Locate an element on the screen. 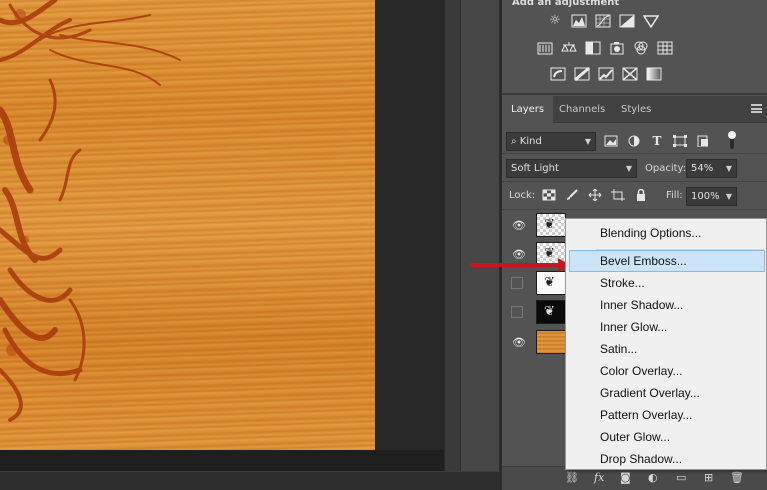  trash-icon: 🗑 is located at coordinates (737, 477).